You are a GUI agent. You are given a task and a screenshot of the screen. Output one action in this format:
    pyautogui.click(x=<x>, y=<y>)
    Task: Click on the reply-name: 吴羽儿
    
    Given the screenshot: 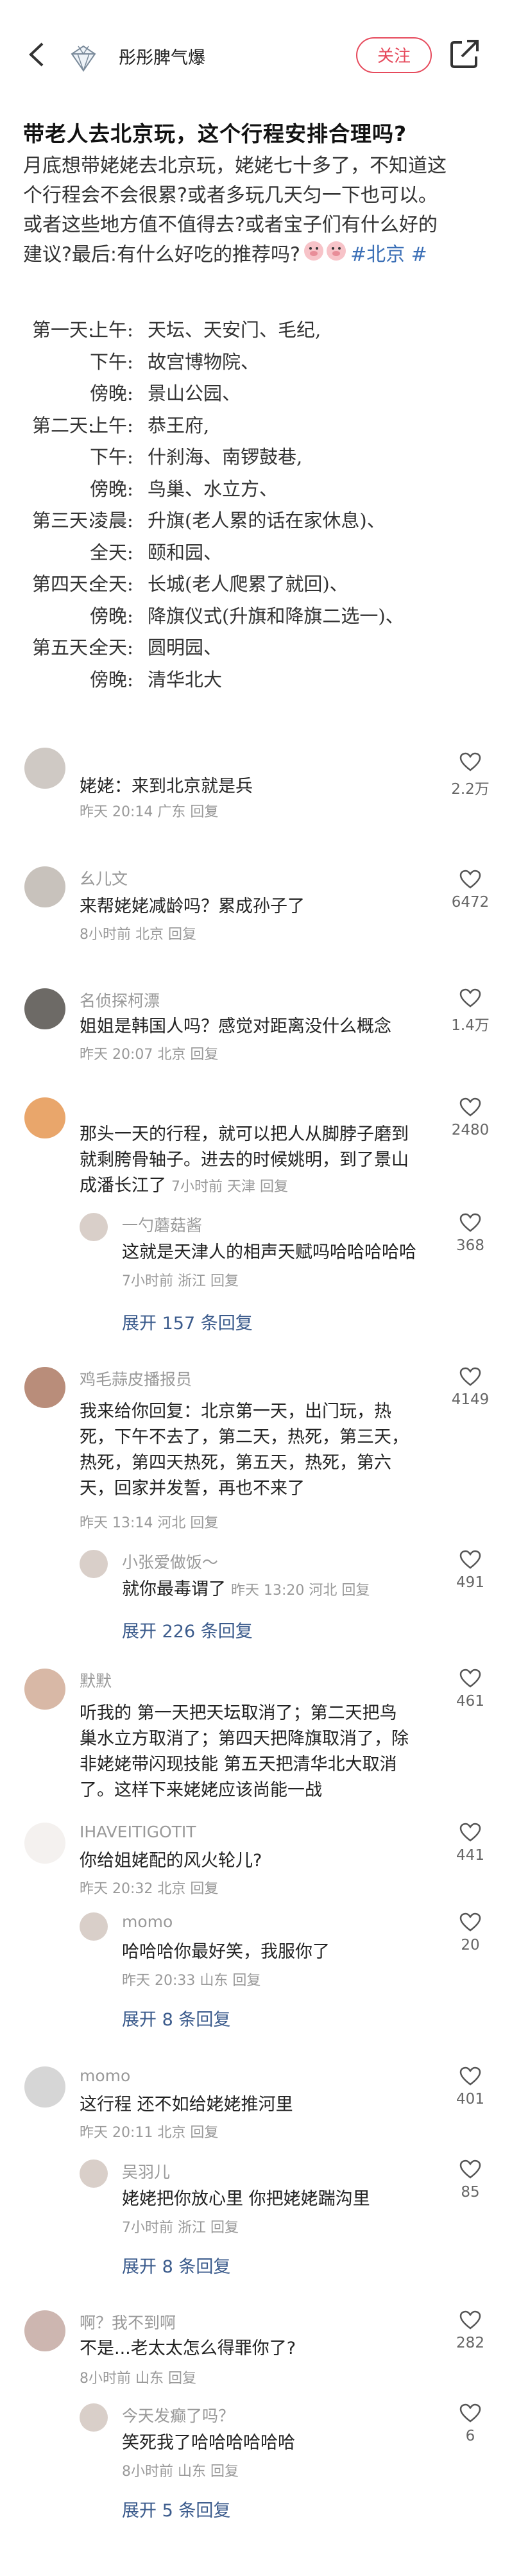 What is the action you would take?
    pyautogui.click(x=146, y=2171)
    